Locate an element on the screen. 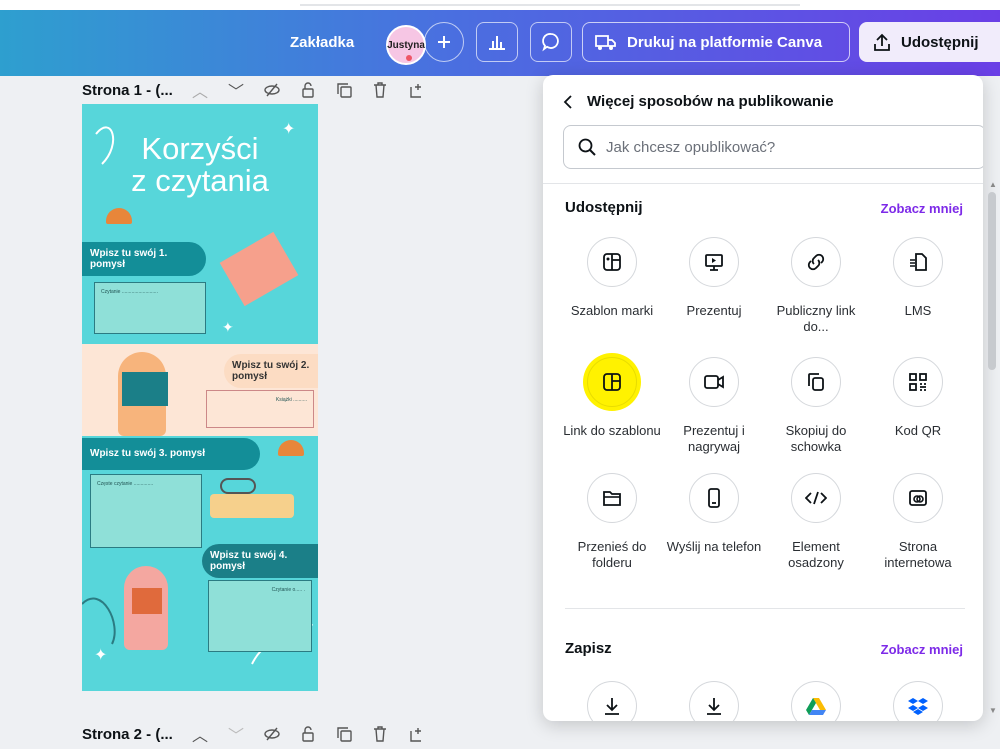 This screenshot has height=749, width=1000. qr-code-icon is located at coordinates (918, 382).